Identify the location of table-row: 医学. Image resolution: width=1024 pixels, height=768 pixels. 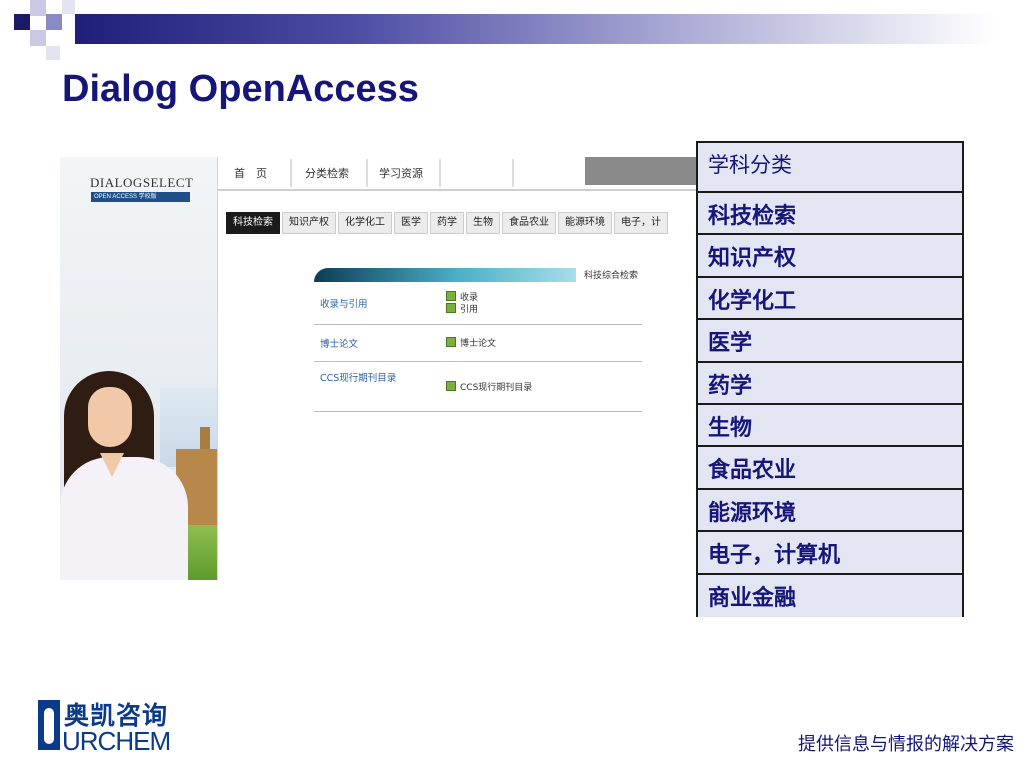
(830, 341).